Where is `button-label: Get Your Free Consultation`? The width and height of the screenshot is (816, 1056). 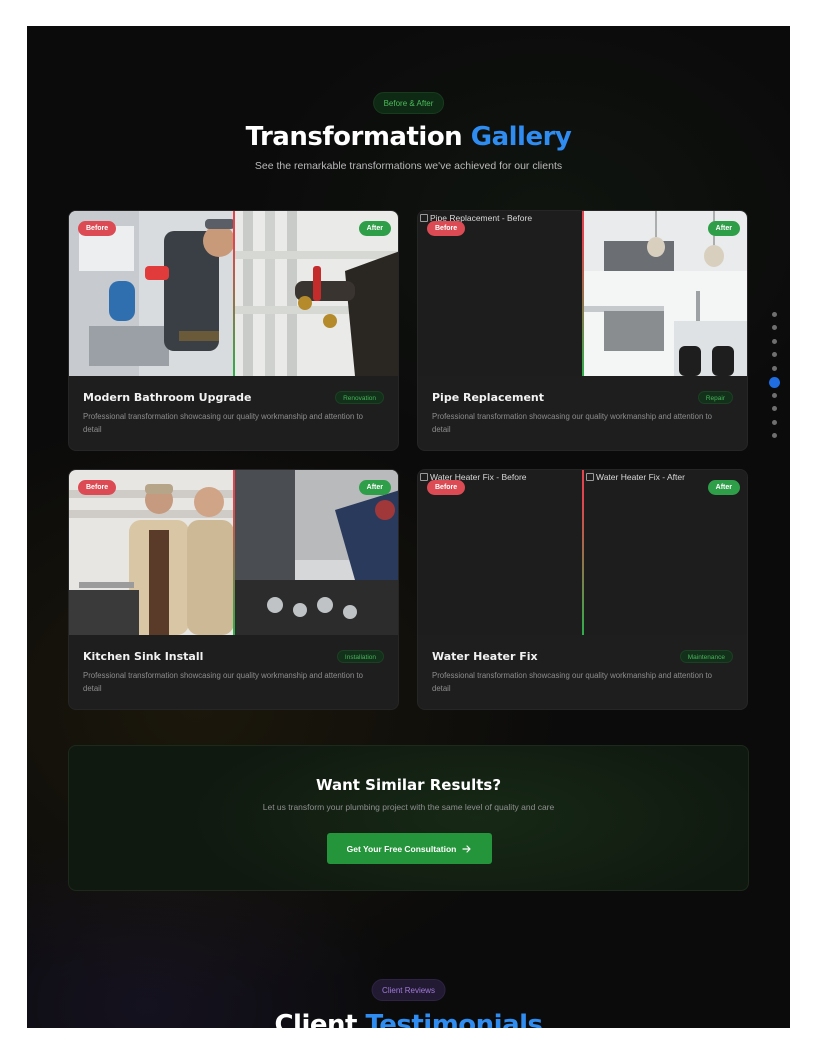
button-label: Get Your Free Consultation is located at coordinates (401, 848).